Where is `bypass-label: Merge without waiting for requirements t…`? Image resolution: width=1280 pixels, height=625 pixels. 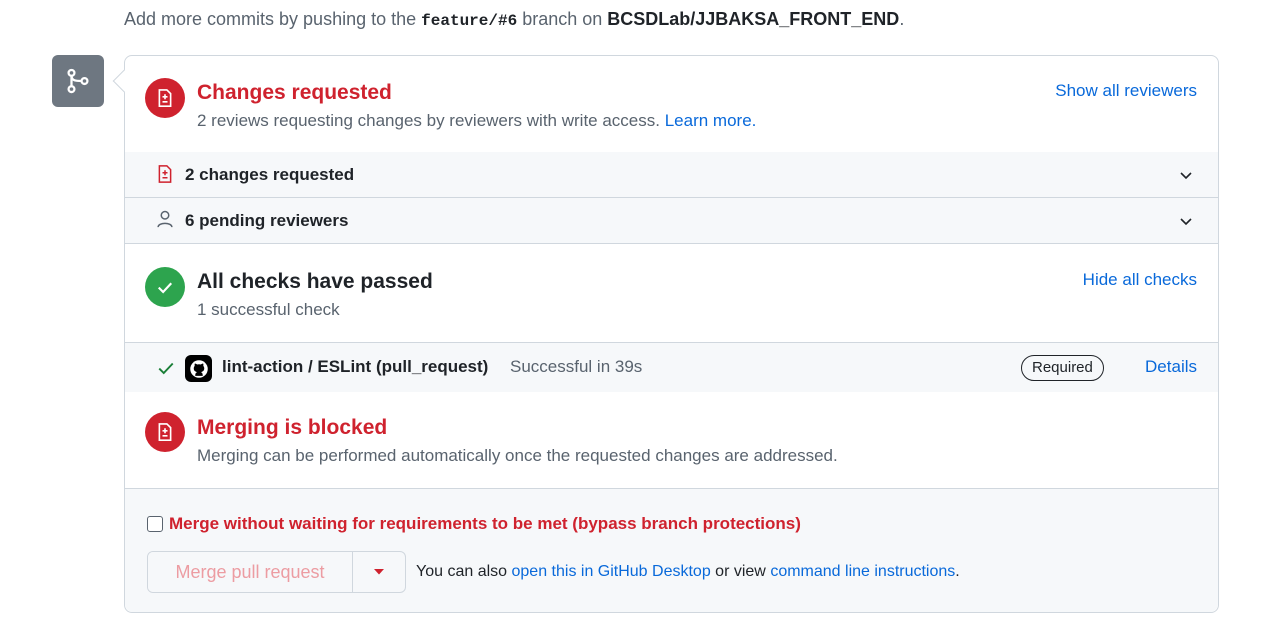 bypass-label: Merge without waiting for requirements t… is located at coordinates (485, 523).